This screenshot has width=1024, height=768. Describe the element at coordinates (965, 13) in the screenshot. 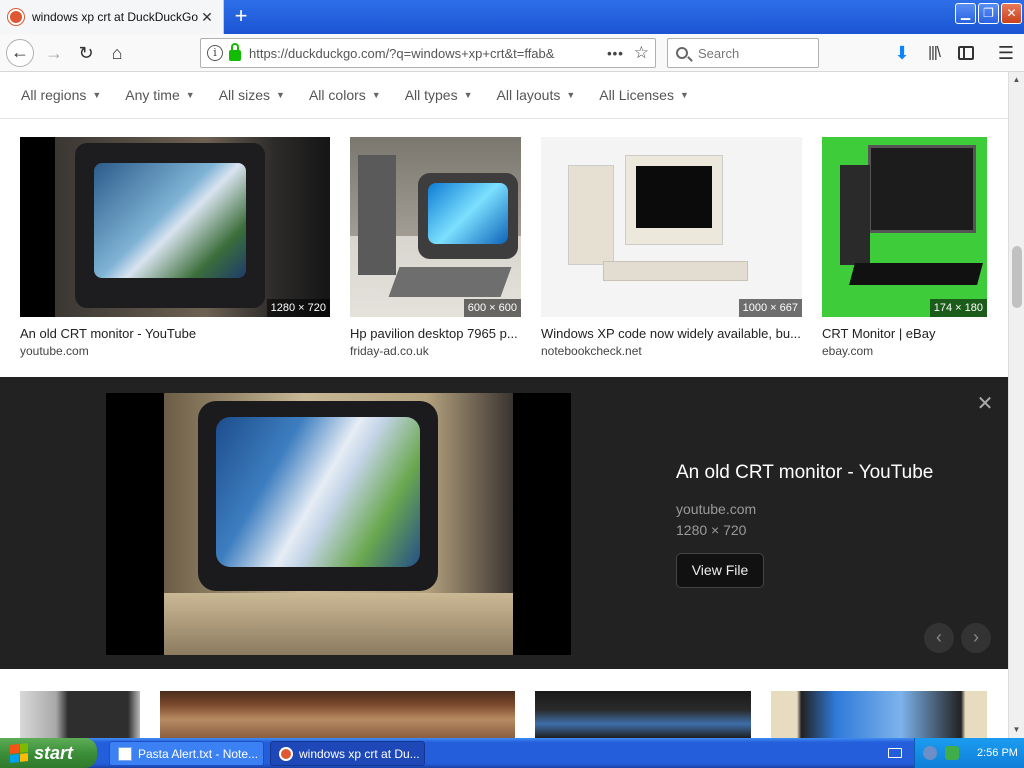

I see `minimize-button: ▁` at that location.